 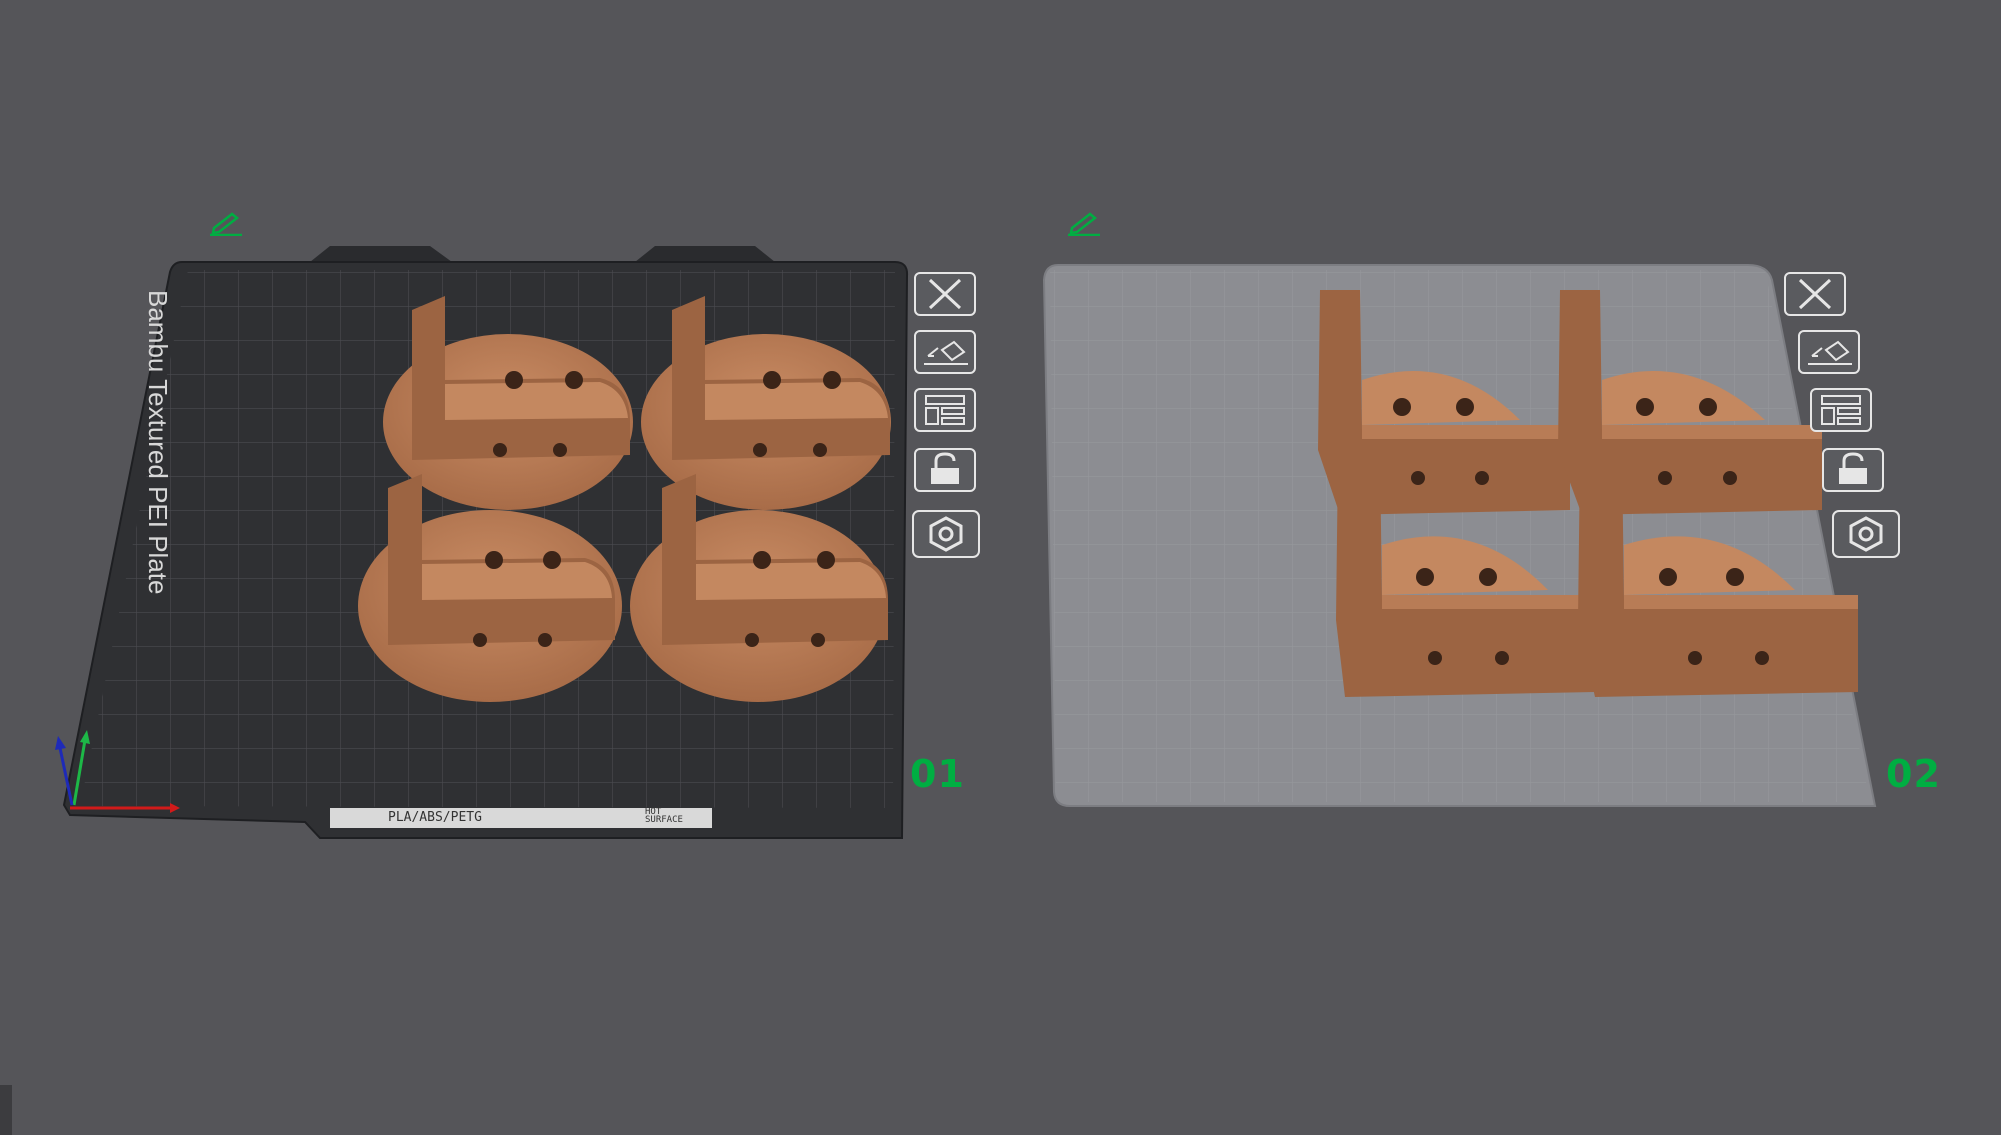 I want to click on plate-strip-warning: HOT SURFACE, so click(x=664, y=816).